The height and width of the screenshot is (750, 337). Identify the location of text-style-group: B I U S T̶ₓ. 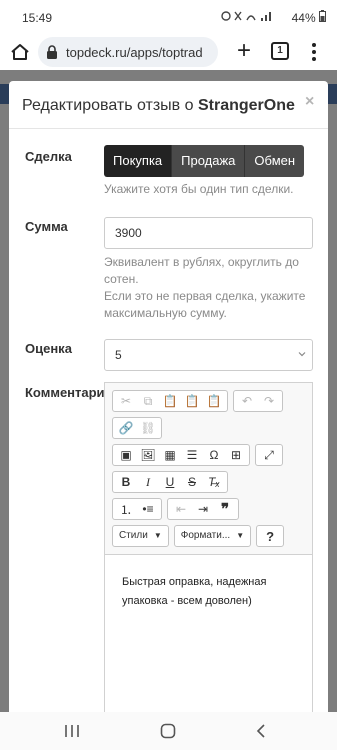
(170, 482).